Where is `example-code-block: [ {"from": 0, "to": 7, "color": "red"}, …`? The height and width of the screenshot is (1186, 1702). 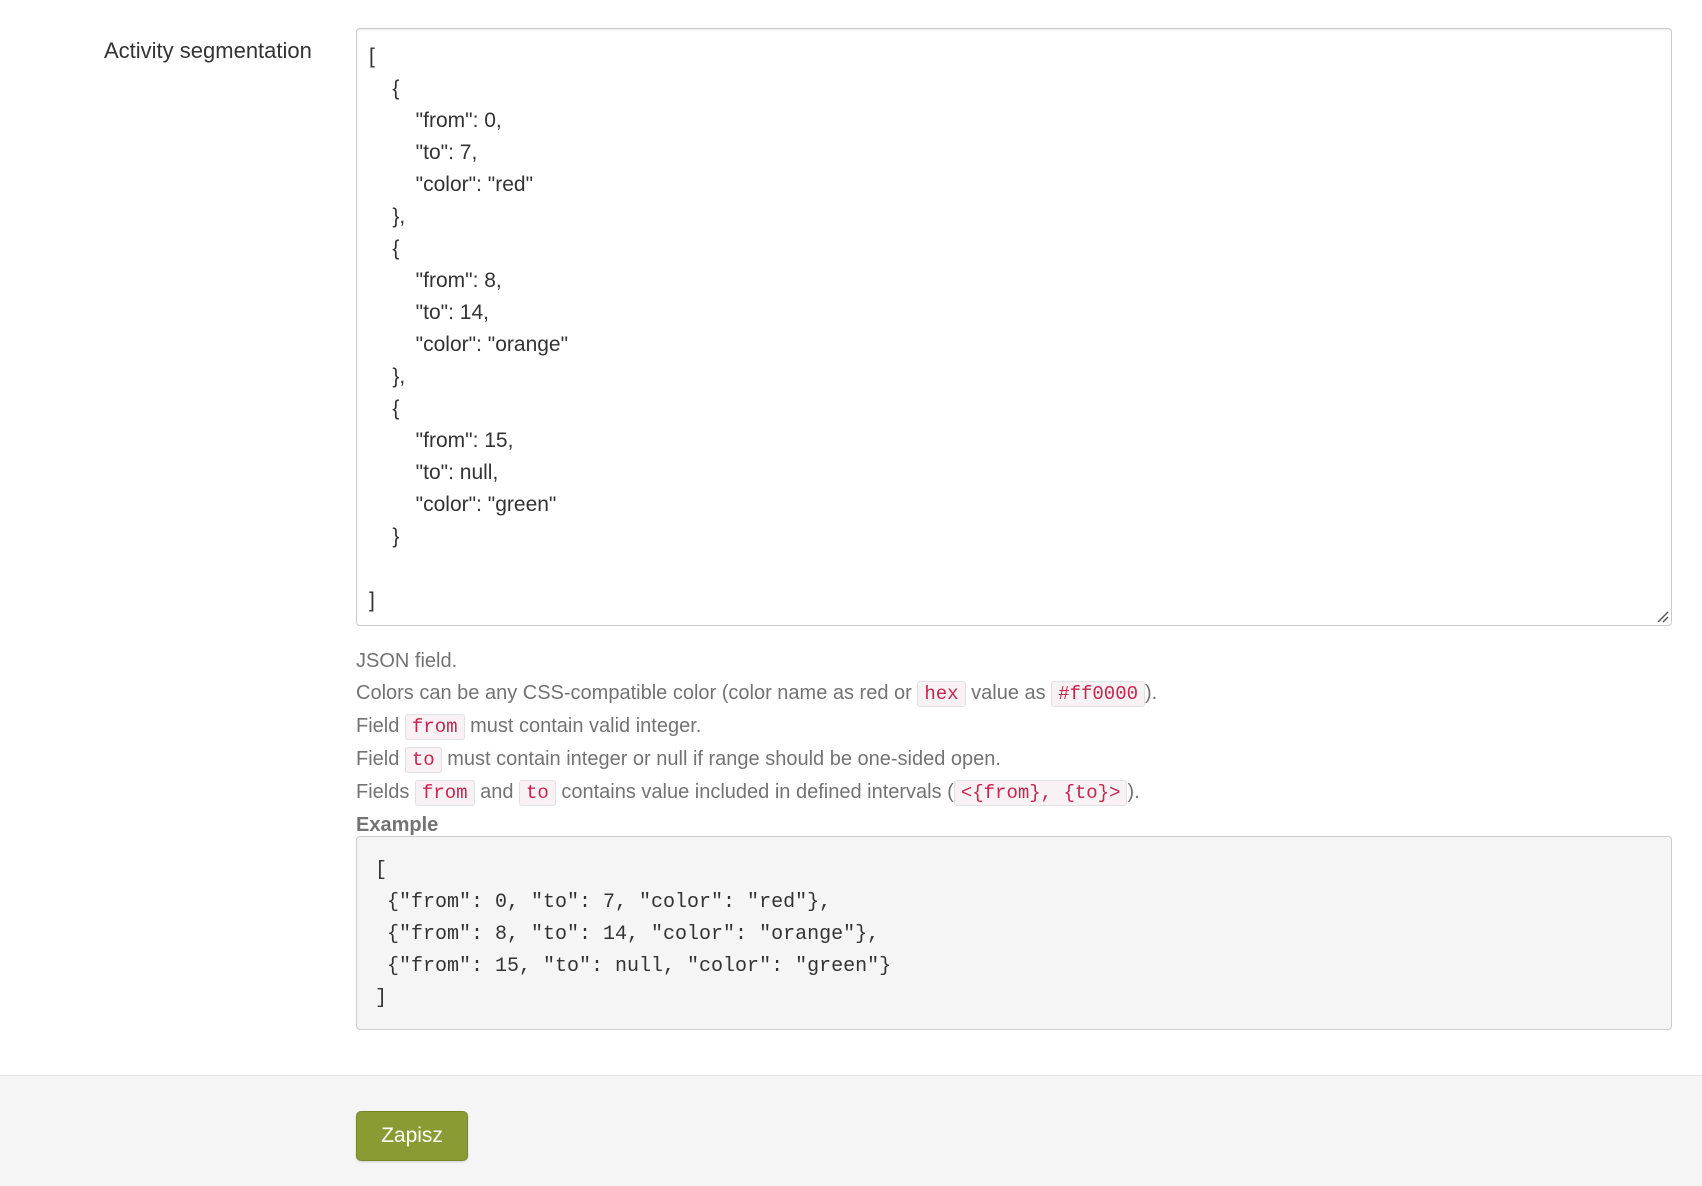 example-code-block: [ {"from": 0, "to": 7, "color": "red"}, … is located at coordinates (1014, 933).